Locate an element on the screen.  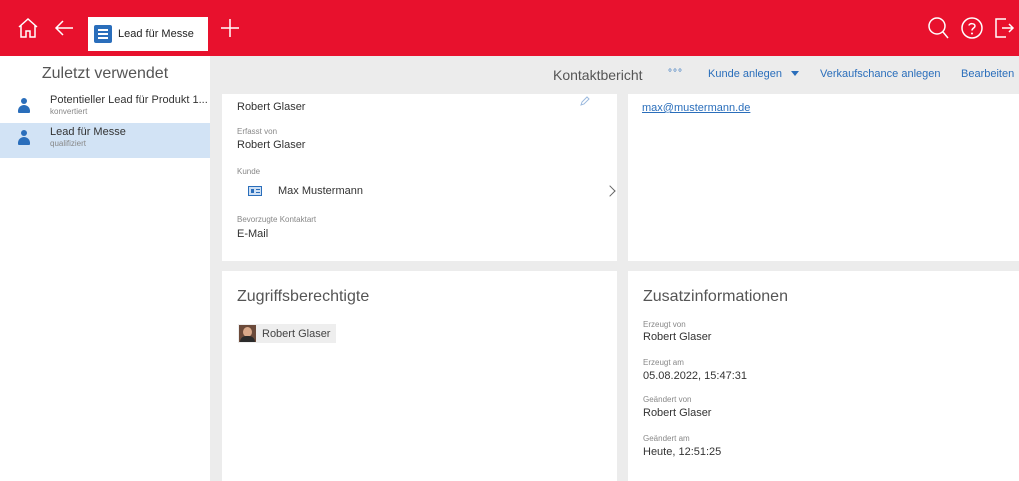
sidebar-item-status: konvertiert is located at coordinates (69, 111).